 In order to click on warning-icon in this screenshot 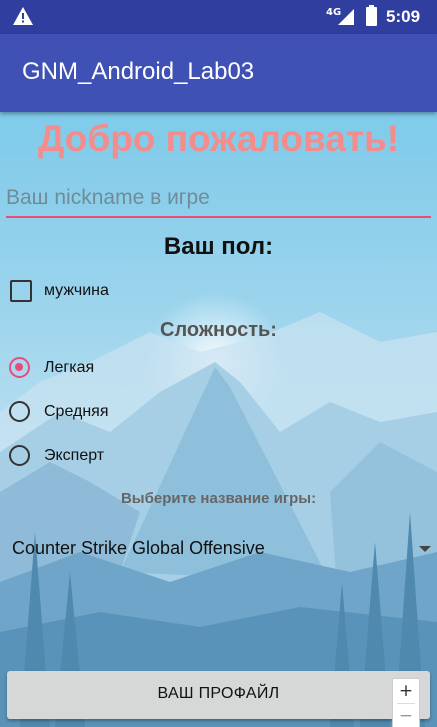, I will do `click(23, 16)`.